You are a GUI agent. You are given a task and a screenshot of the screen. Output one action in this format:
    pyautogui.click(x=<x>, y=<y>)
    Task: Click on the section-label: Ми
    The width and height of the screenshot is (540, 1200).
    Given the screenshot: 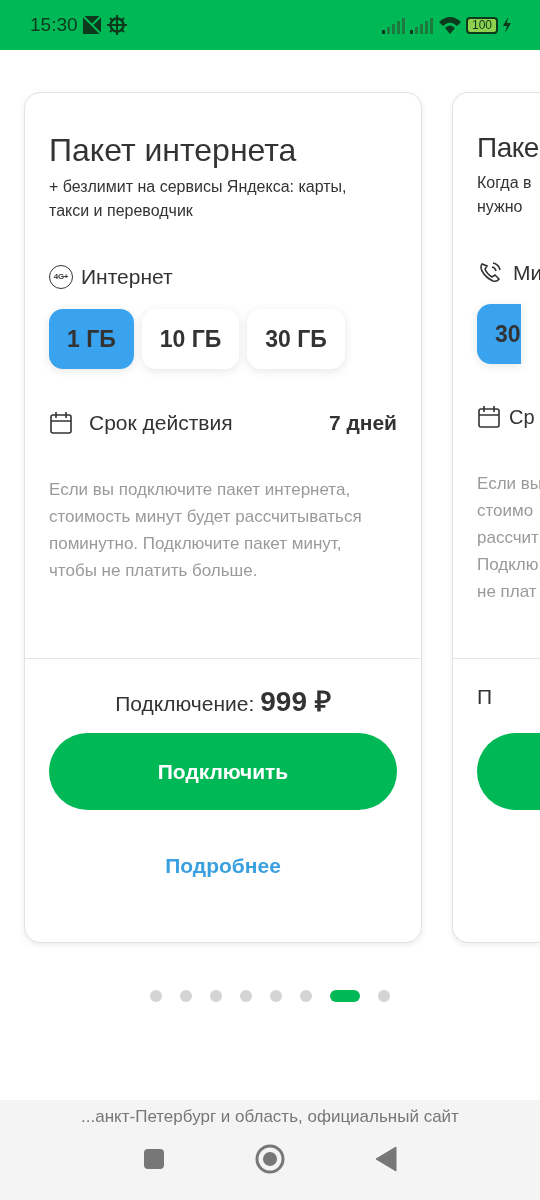 What is the action you would take?
    pyautogui.click(x=526, y=272)
    